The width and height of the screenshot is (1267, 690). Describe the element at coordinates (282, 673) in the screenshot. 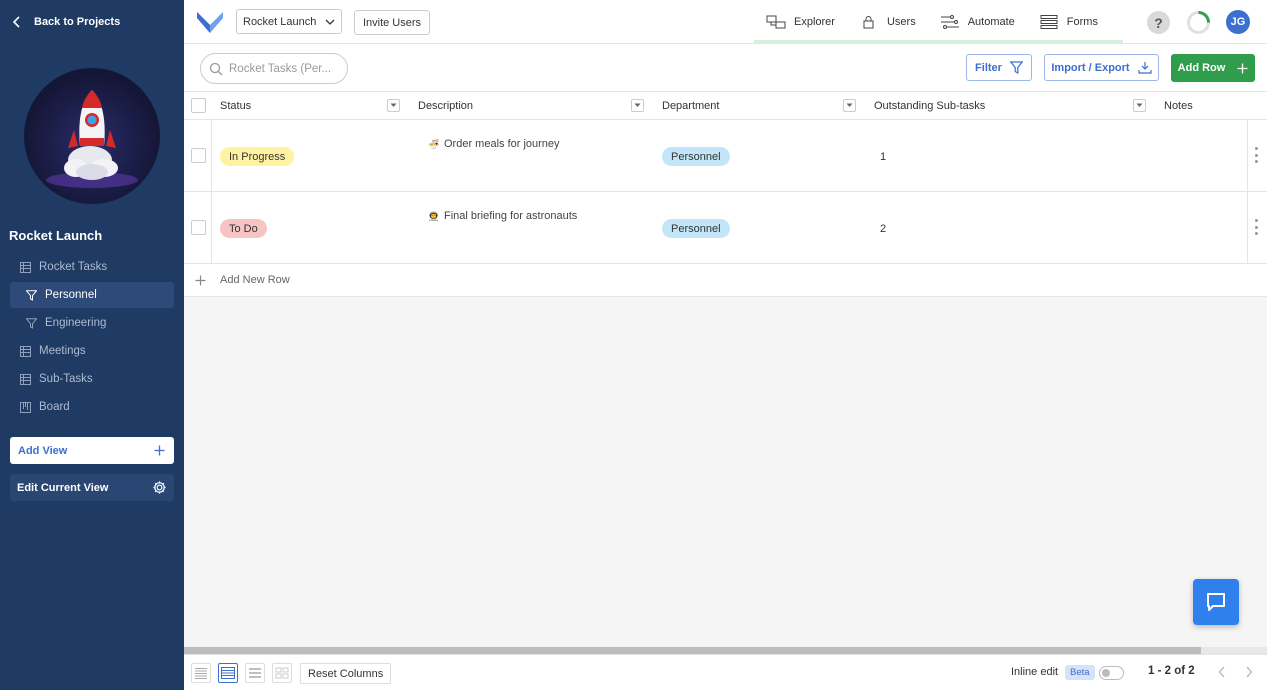

I see `density-grid-button` at that location.